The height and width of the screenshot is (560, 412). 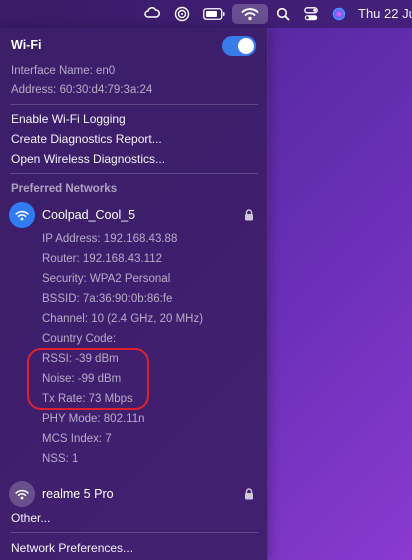 What do you see at coordinates (339, 14) in the screenshot?
I see `siri-icon` at bounding box center [339, 14].